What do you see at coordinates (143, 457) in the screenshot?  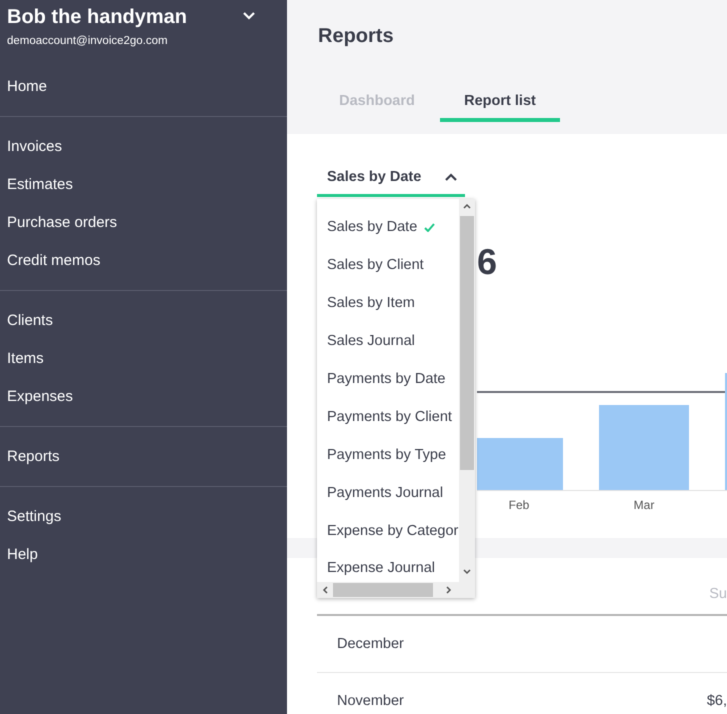 I see `nav-item: Reports` at bounding box center [143, 457].